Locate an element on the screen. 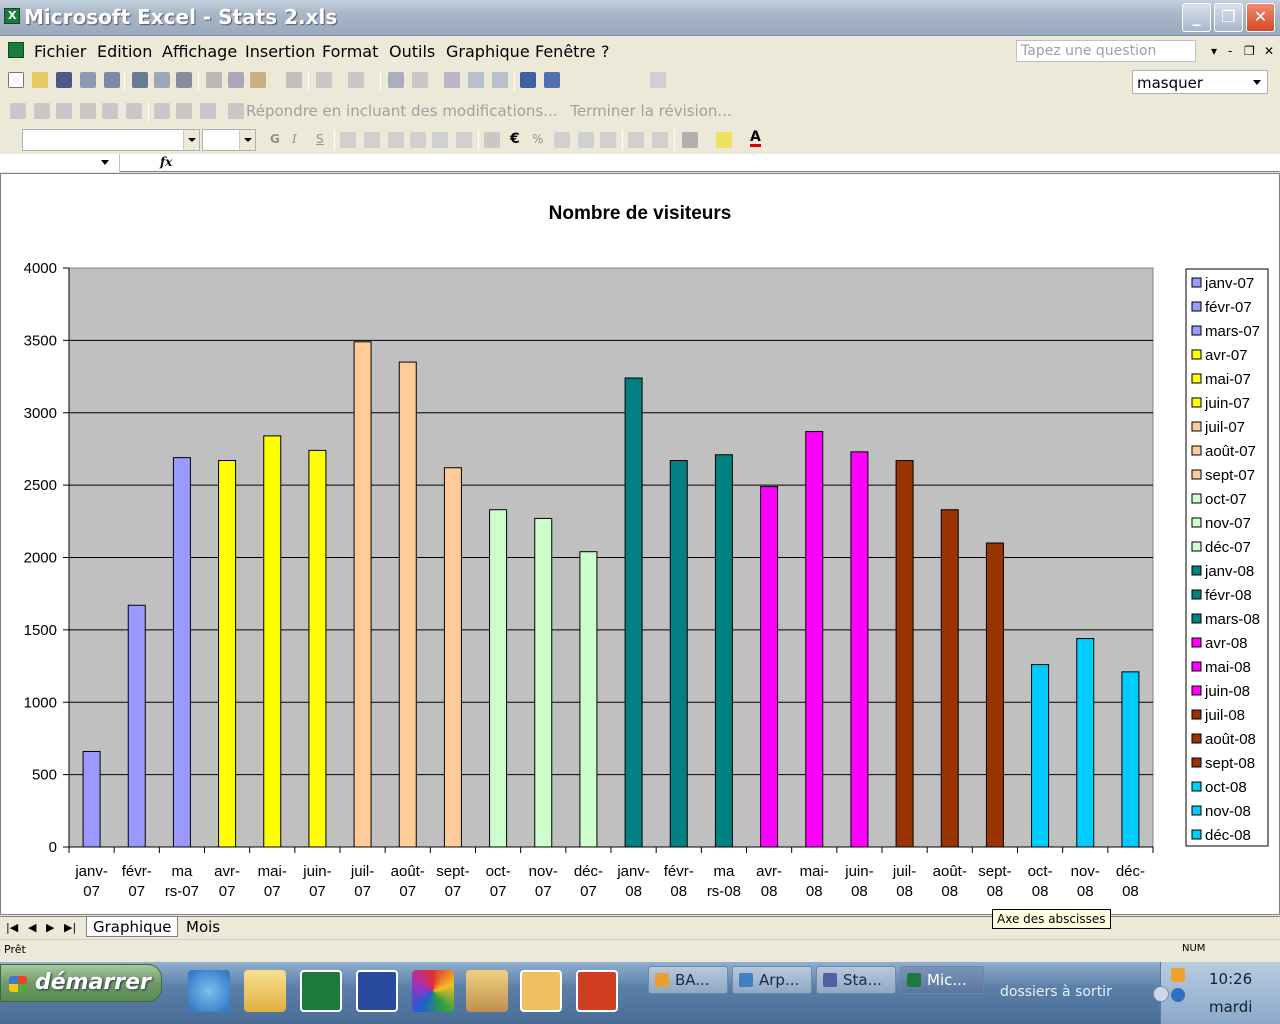  y-axis: 0 500 1000 1500 2000 2500 3000 3500 4000 is located at coordinates (47, 558).